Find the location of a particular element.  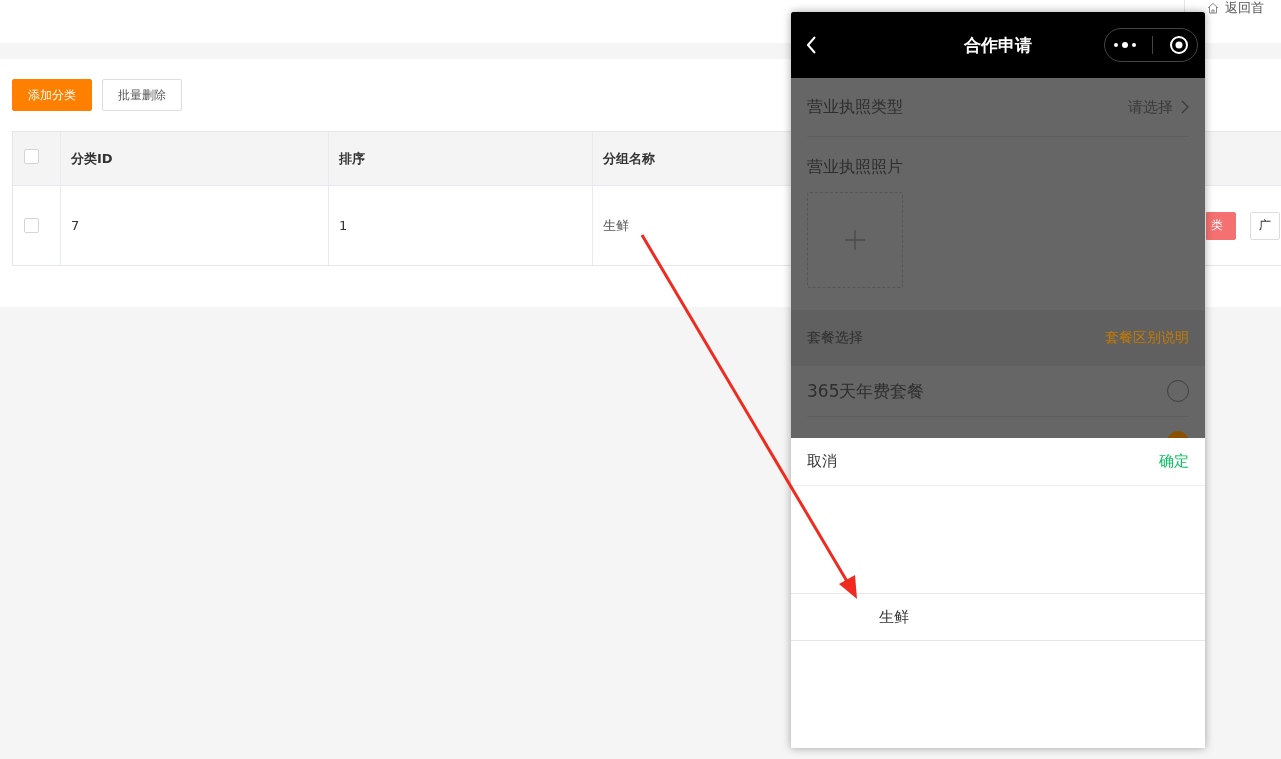

confirm-button: 确定 is located at coordinates (1174, 461).